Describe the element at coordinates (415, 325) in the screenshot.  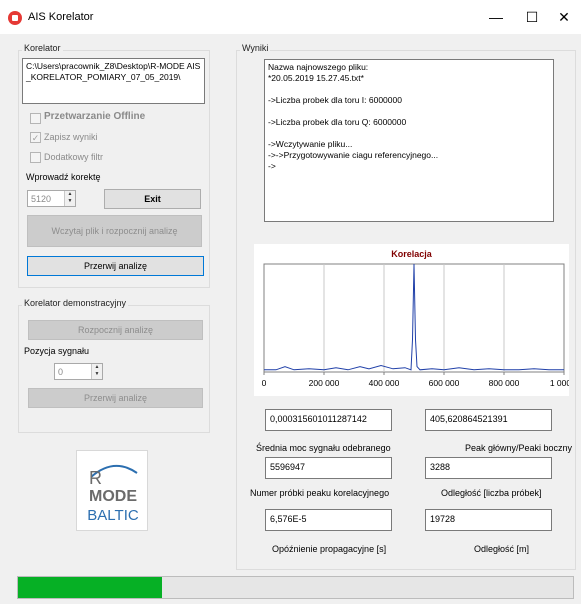
I see `chart-plot: 0 200 000 400 000 600 000 800 000 1 000 0` at that location.